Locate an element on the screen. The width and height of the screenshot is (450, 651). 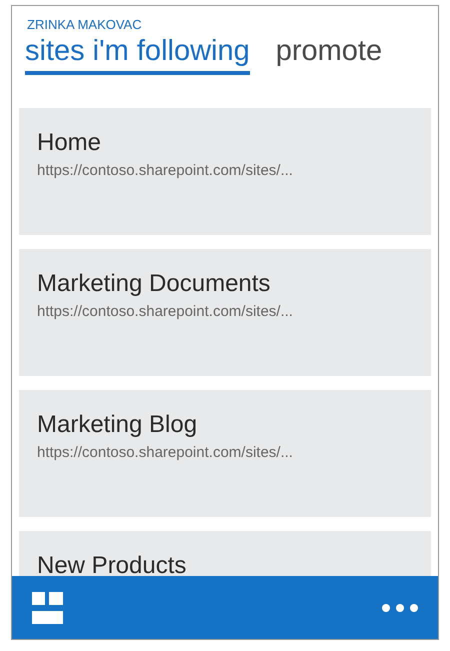
tiles-icon is located at coordinates (47, 608).